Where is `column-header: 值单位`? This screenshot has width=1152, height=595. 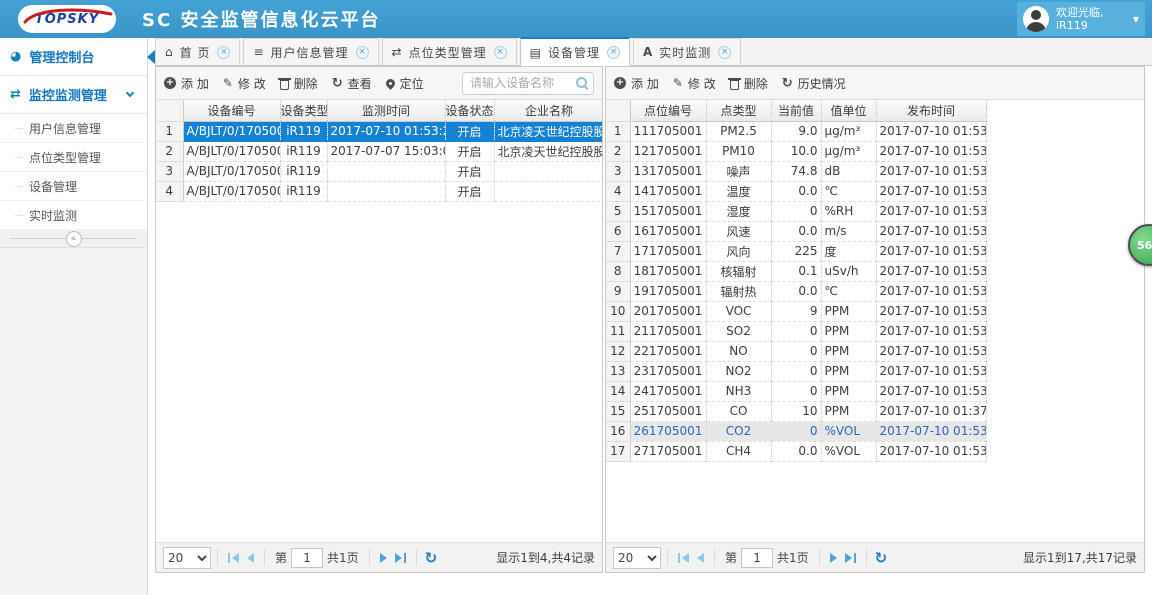
column-header: 值单位 is located at coordinates (849, 111).